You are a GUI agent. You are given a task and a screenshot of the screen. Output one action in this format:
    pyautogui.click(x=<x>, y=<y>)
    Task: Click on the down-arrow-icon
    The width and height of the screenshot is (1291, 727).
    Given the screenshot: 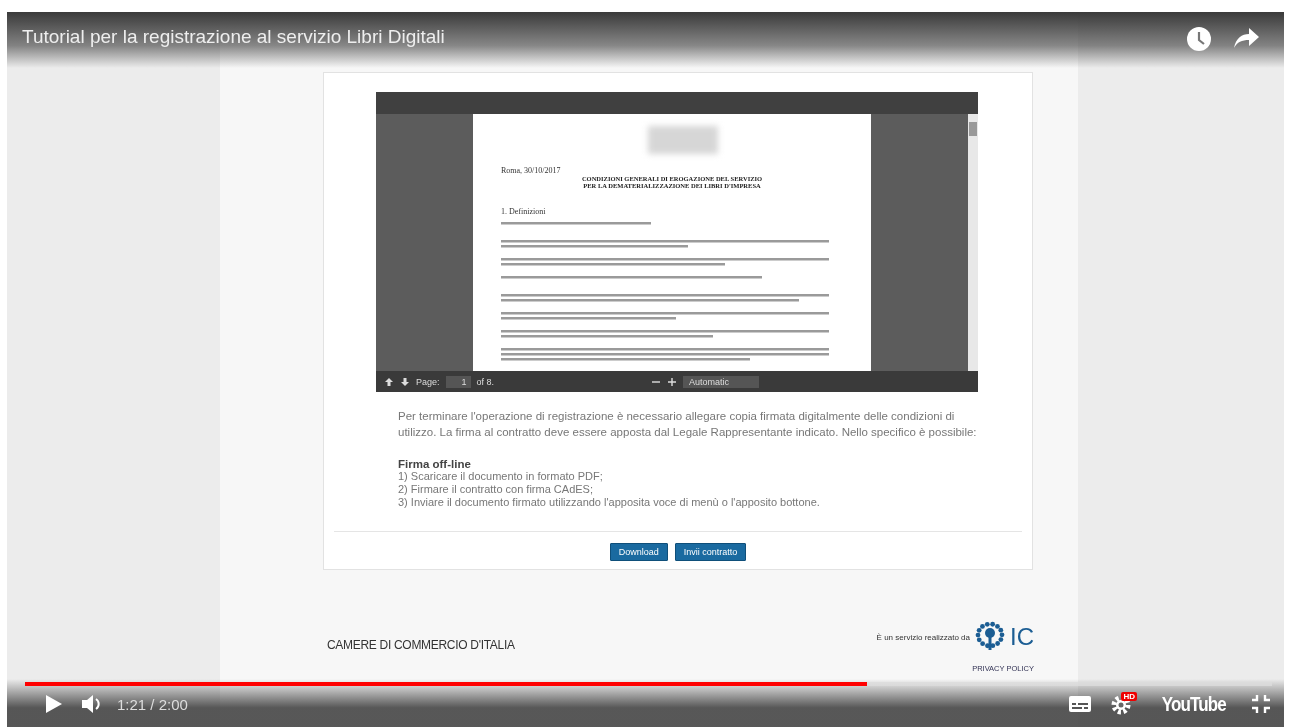 What is the action you would take?
    pyautogui.click(x=405, y=381)
    